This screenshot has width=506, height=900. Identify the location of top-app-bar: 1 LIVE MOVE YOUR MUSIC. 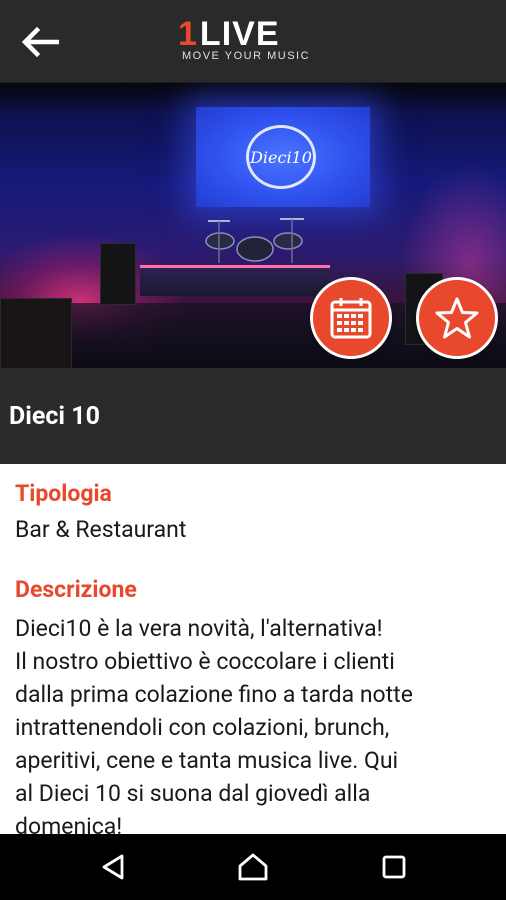
(253, 41).